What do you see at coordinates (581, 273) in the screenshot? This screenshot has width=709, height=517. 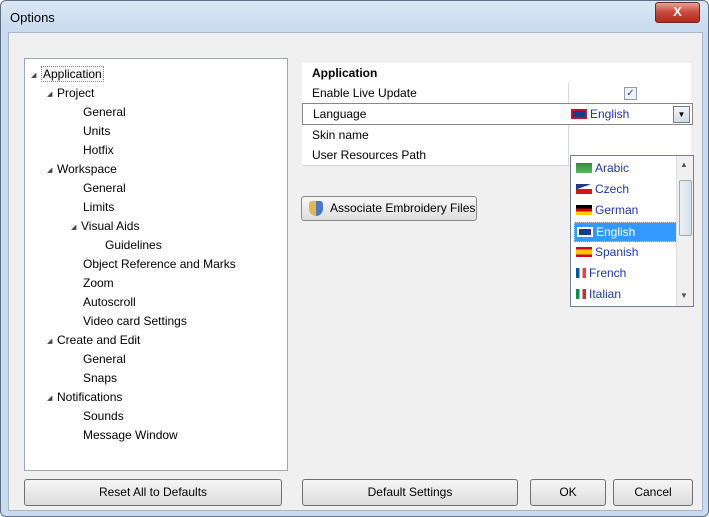 I see `flag-french-icon` at bounding box center [581, 273].